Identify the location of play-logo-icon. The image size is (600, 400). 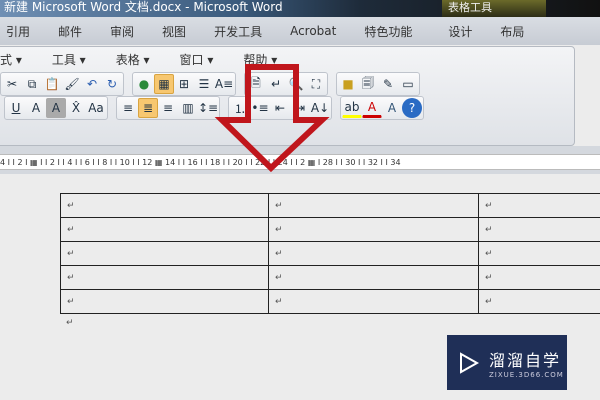
(470, 362).